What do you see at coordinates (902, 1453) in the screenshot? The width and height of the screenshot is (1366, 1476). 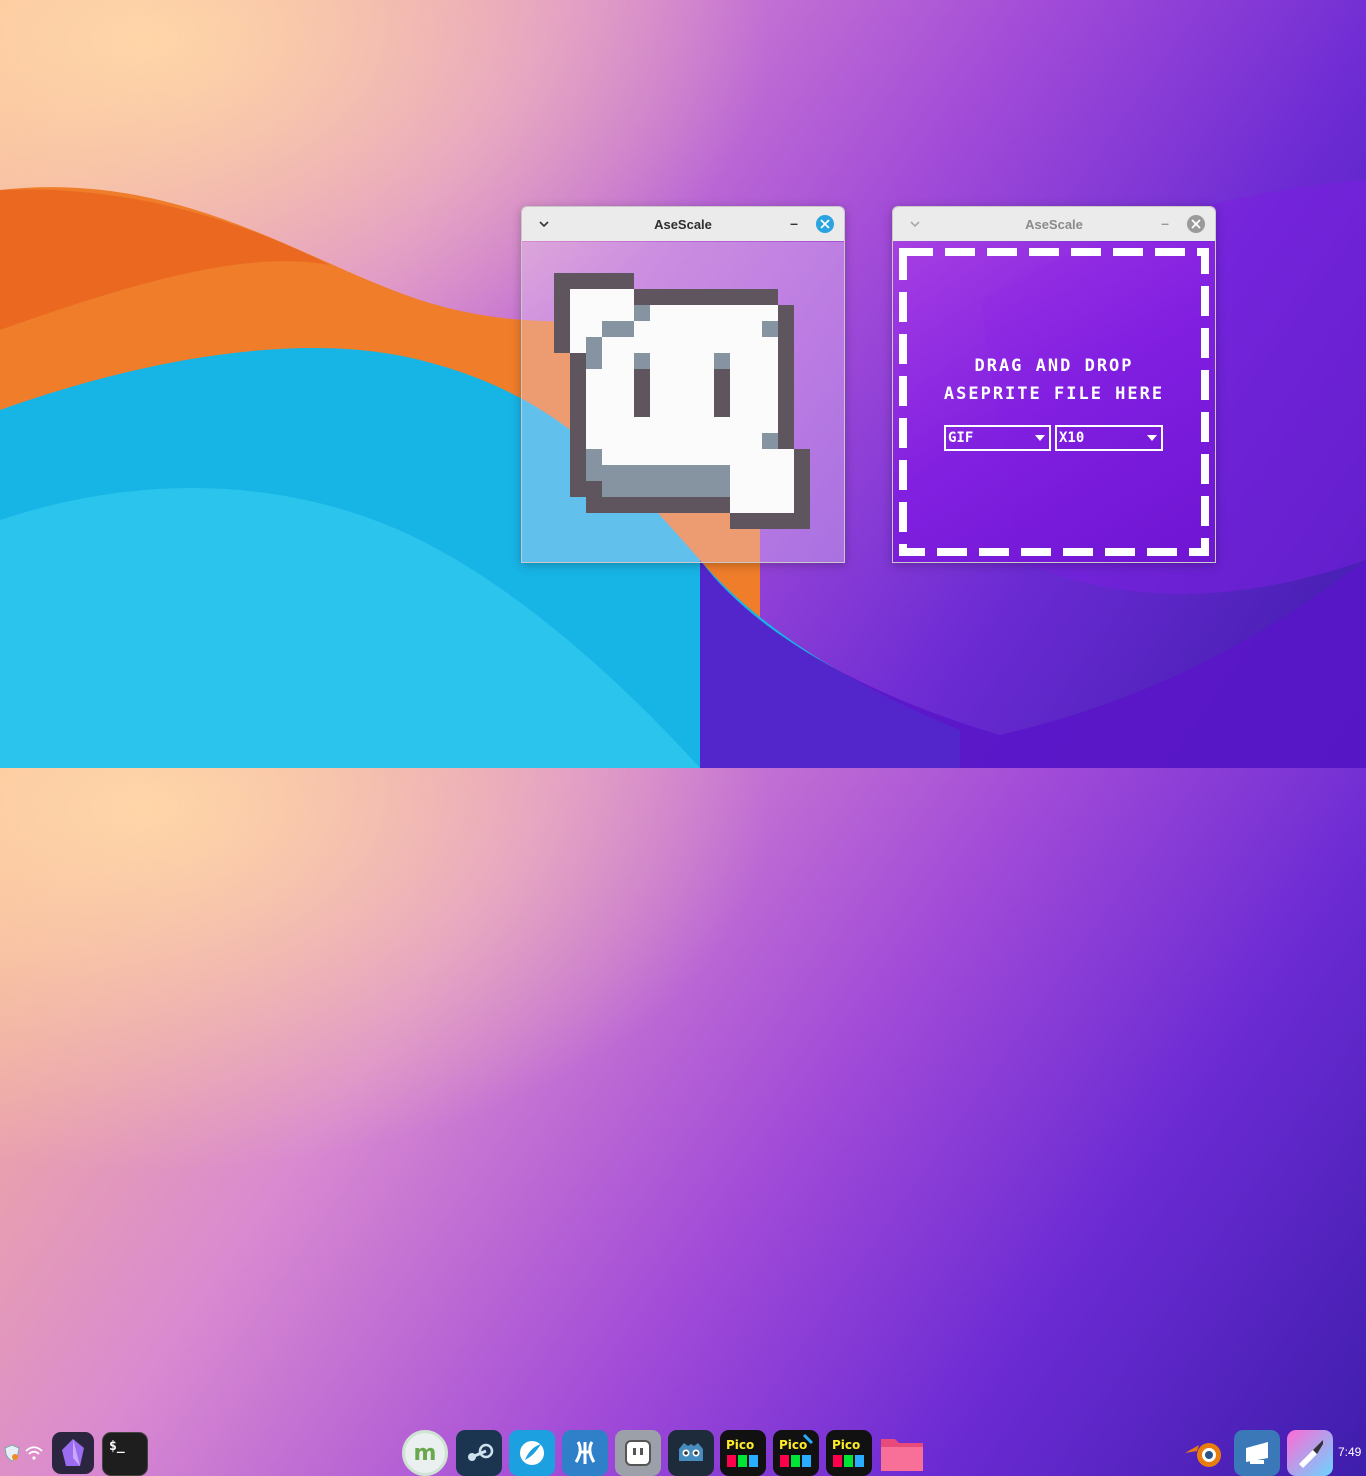 I see `files-folder-icon` at bounding box center [902, 1453].